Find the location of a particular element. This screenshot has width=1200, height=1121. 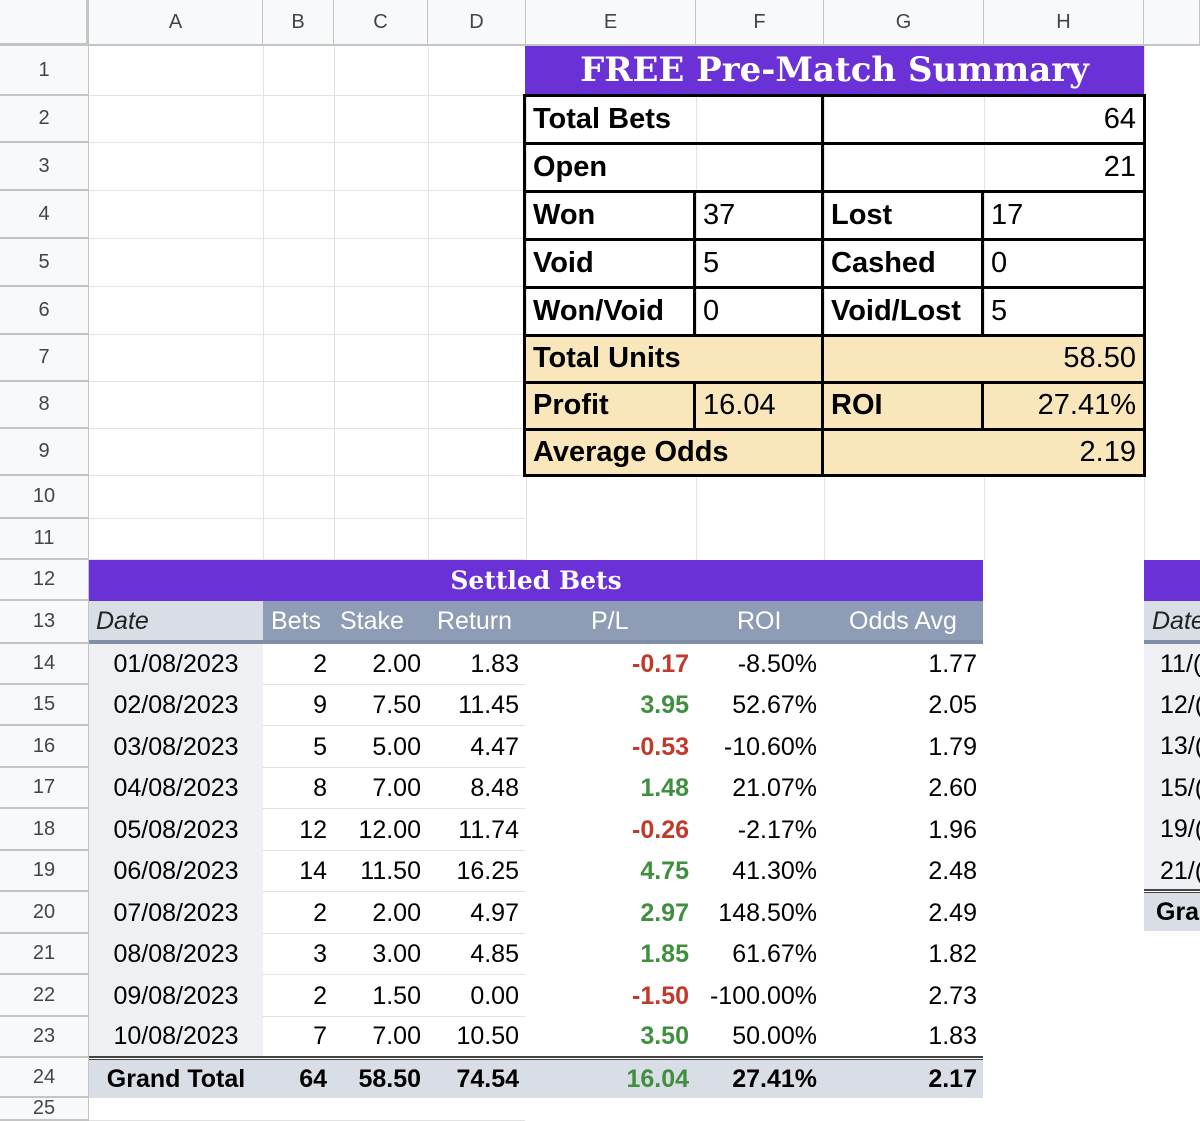

right-cell-date: 12/( is located at coordinates (1180, 705).